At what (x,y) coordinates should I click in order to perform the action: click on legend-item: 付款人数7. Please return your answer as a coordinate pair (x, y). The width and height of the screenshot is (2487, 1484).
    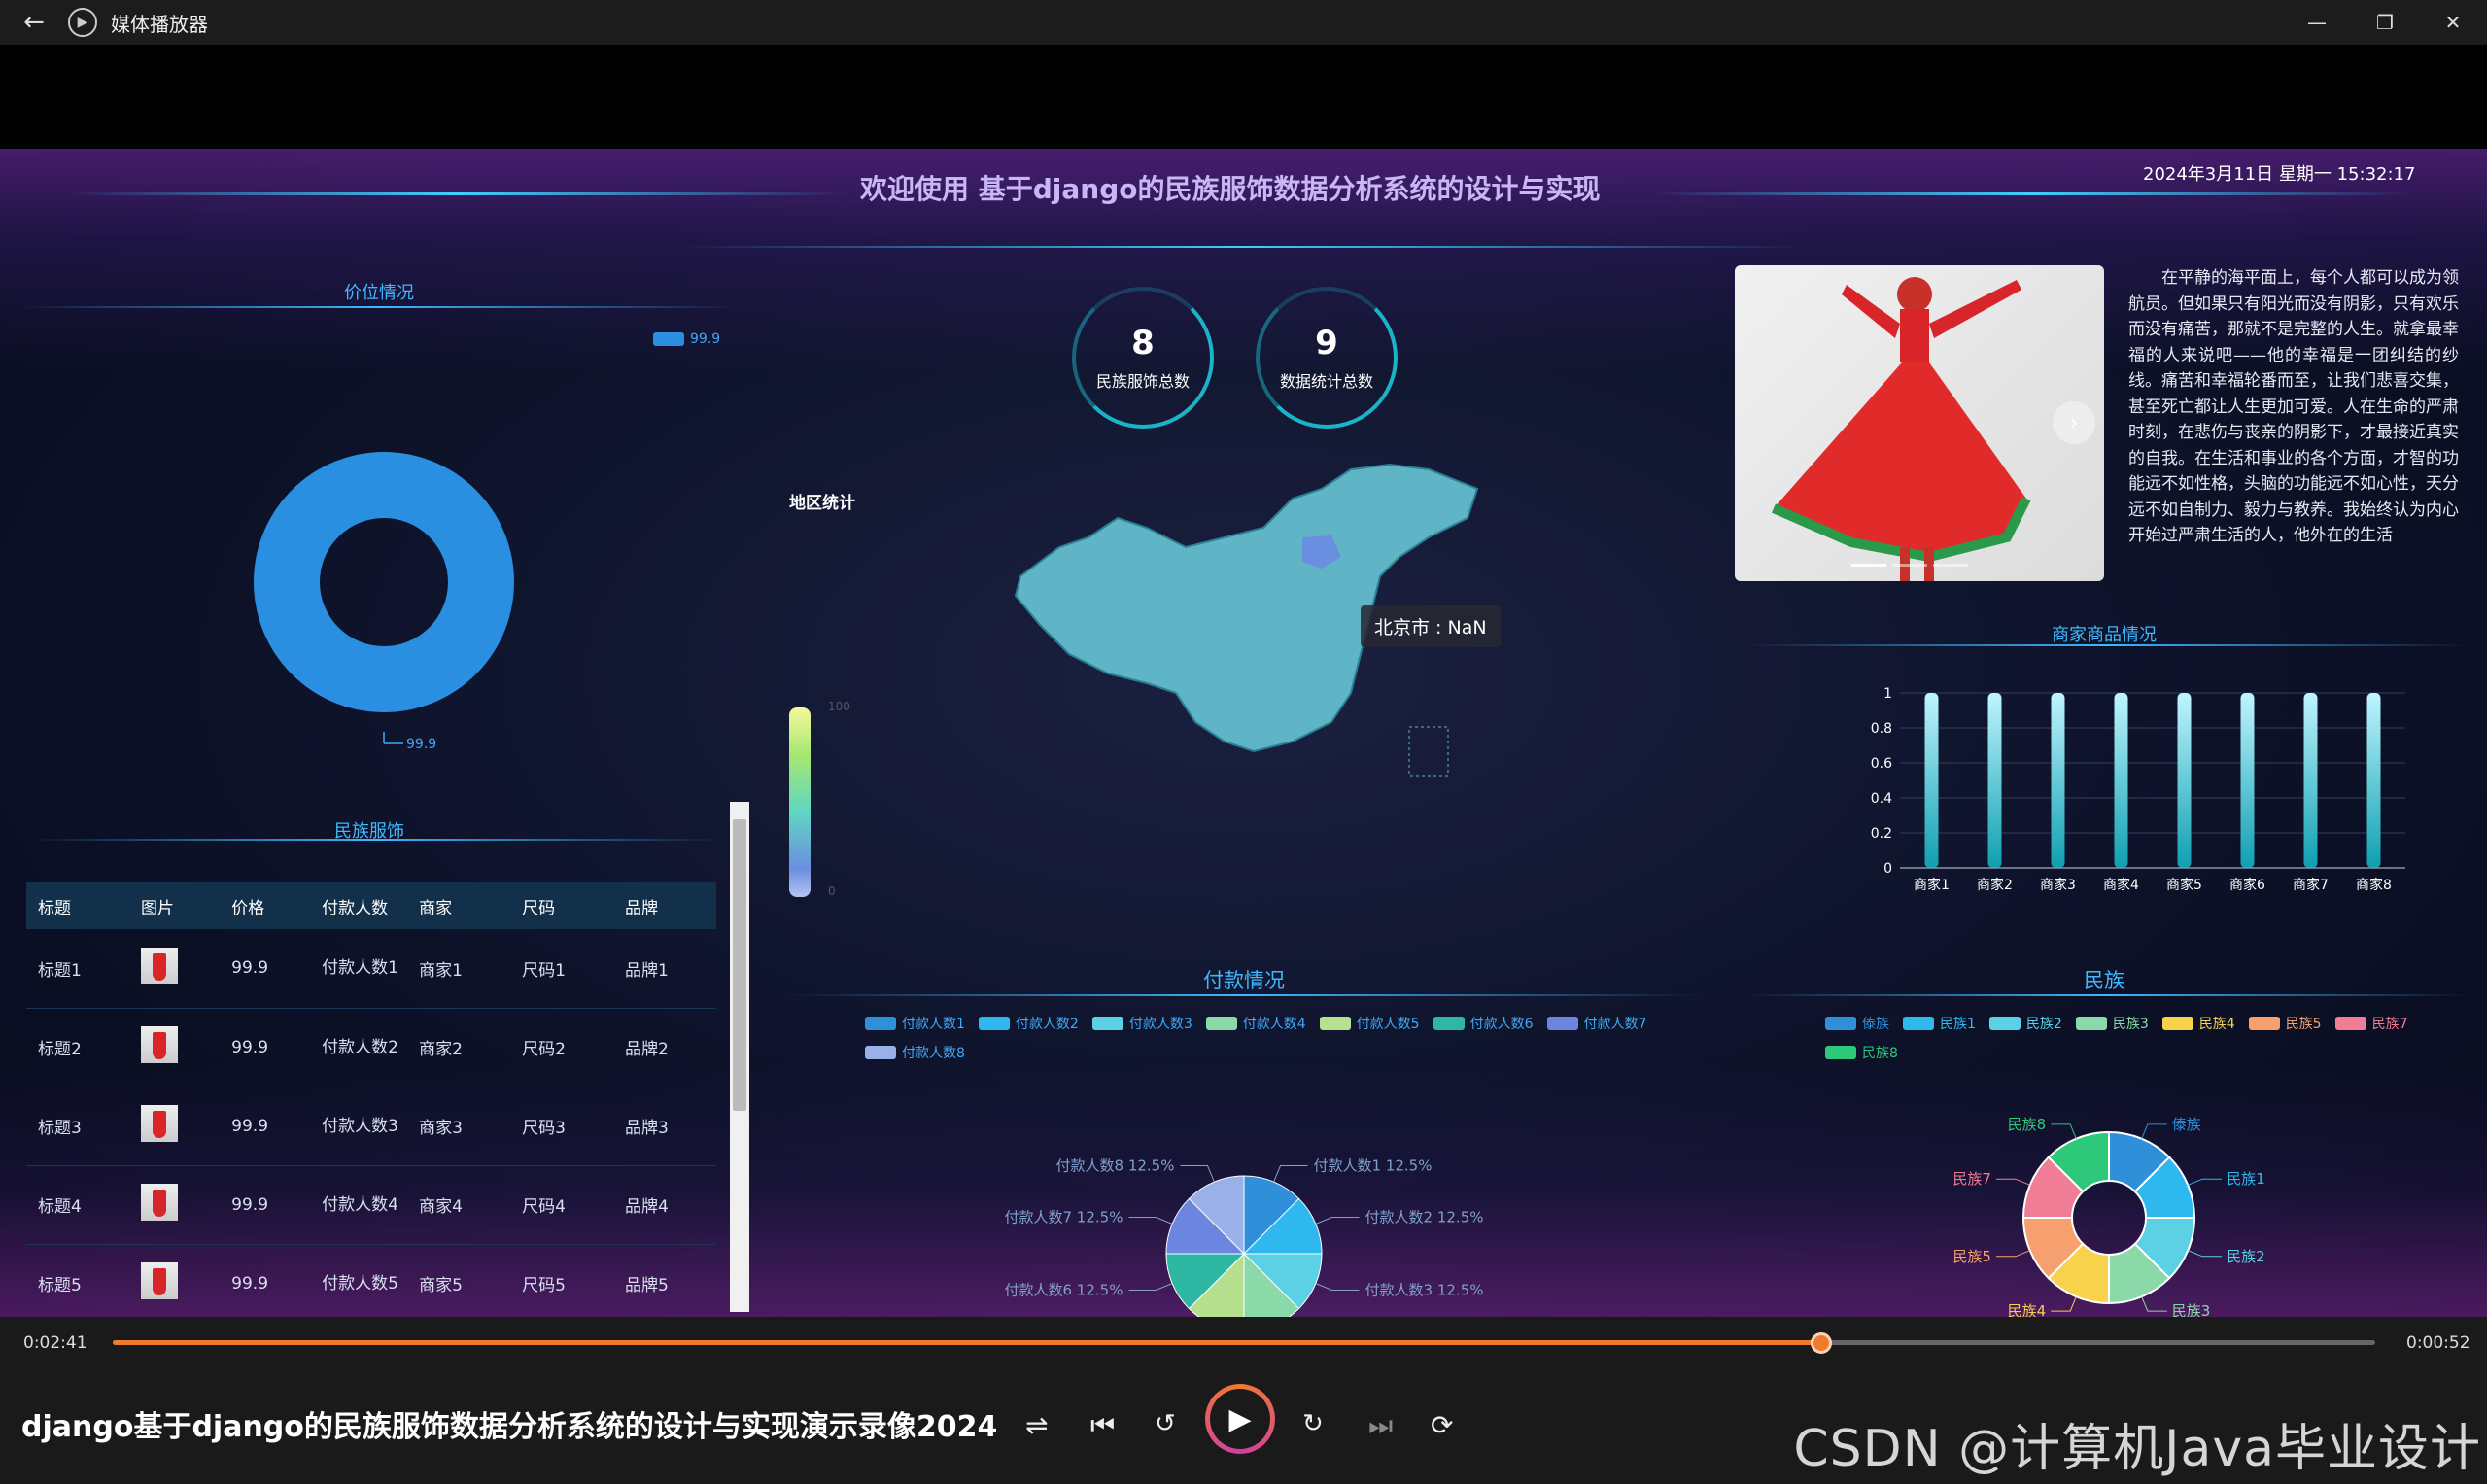
    Looking at the image, I should click on (1597, 1023).